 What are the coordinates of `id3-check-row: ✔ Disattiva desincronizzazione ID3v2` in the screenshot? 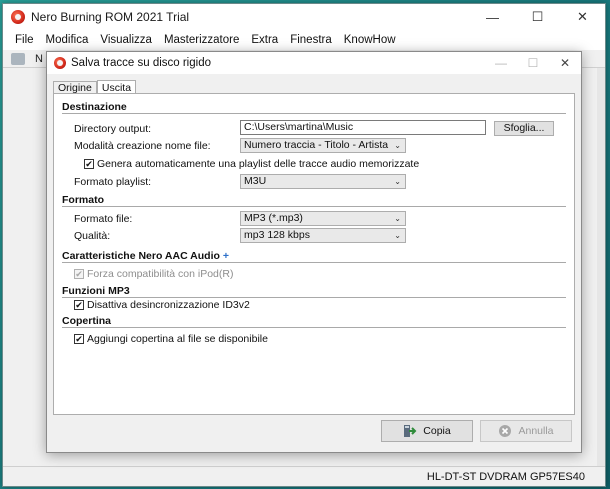 It's located at (162, 305).